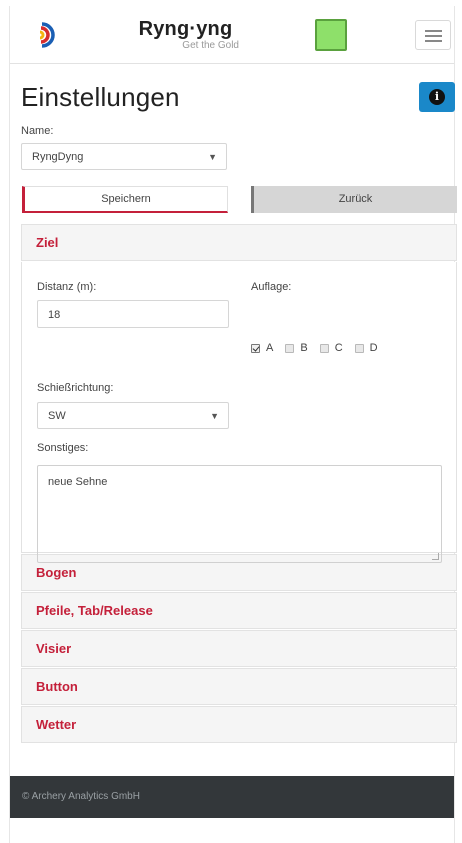 Image resolution: width=462 pixels, height=843 pixels. I want to click on back-button: Zurück, so click(354, 199).